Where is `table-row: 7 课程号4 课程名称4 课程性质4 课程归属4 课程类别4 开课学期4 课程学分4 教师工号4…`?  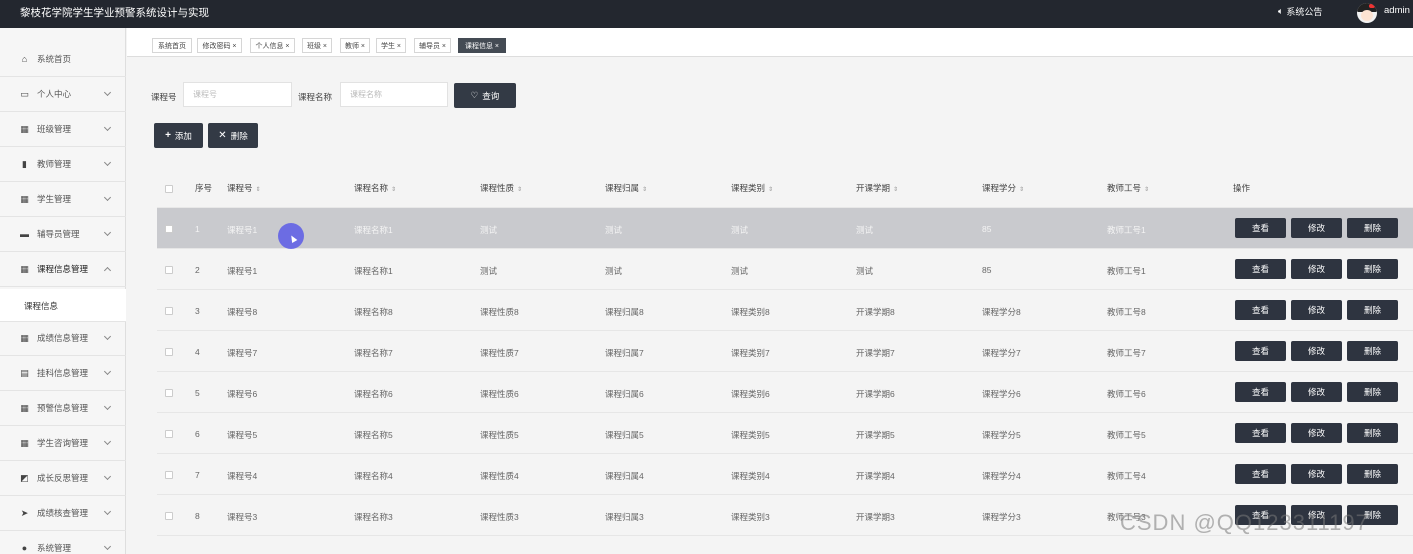 table-row: 7 课程号4 课程名称4 课程性质4 课程归属4 课程类别4 开课学期4 课程学分4 教师工号4… is located at coordinates (785, 474).